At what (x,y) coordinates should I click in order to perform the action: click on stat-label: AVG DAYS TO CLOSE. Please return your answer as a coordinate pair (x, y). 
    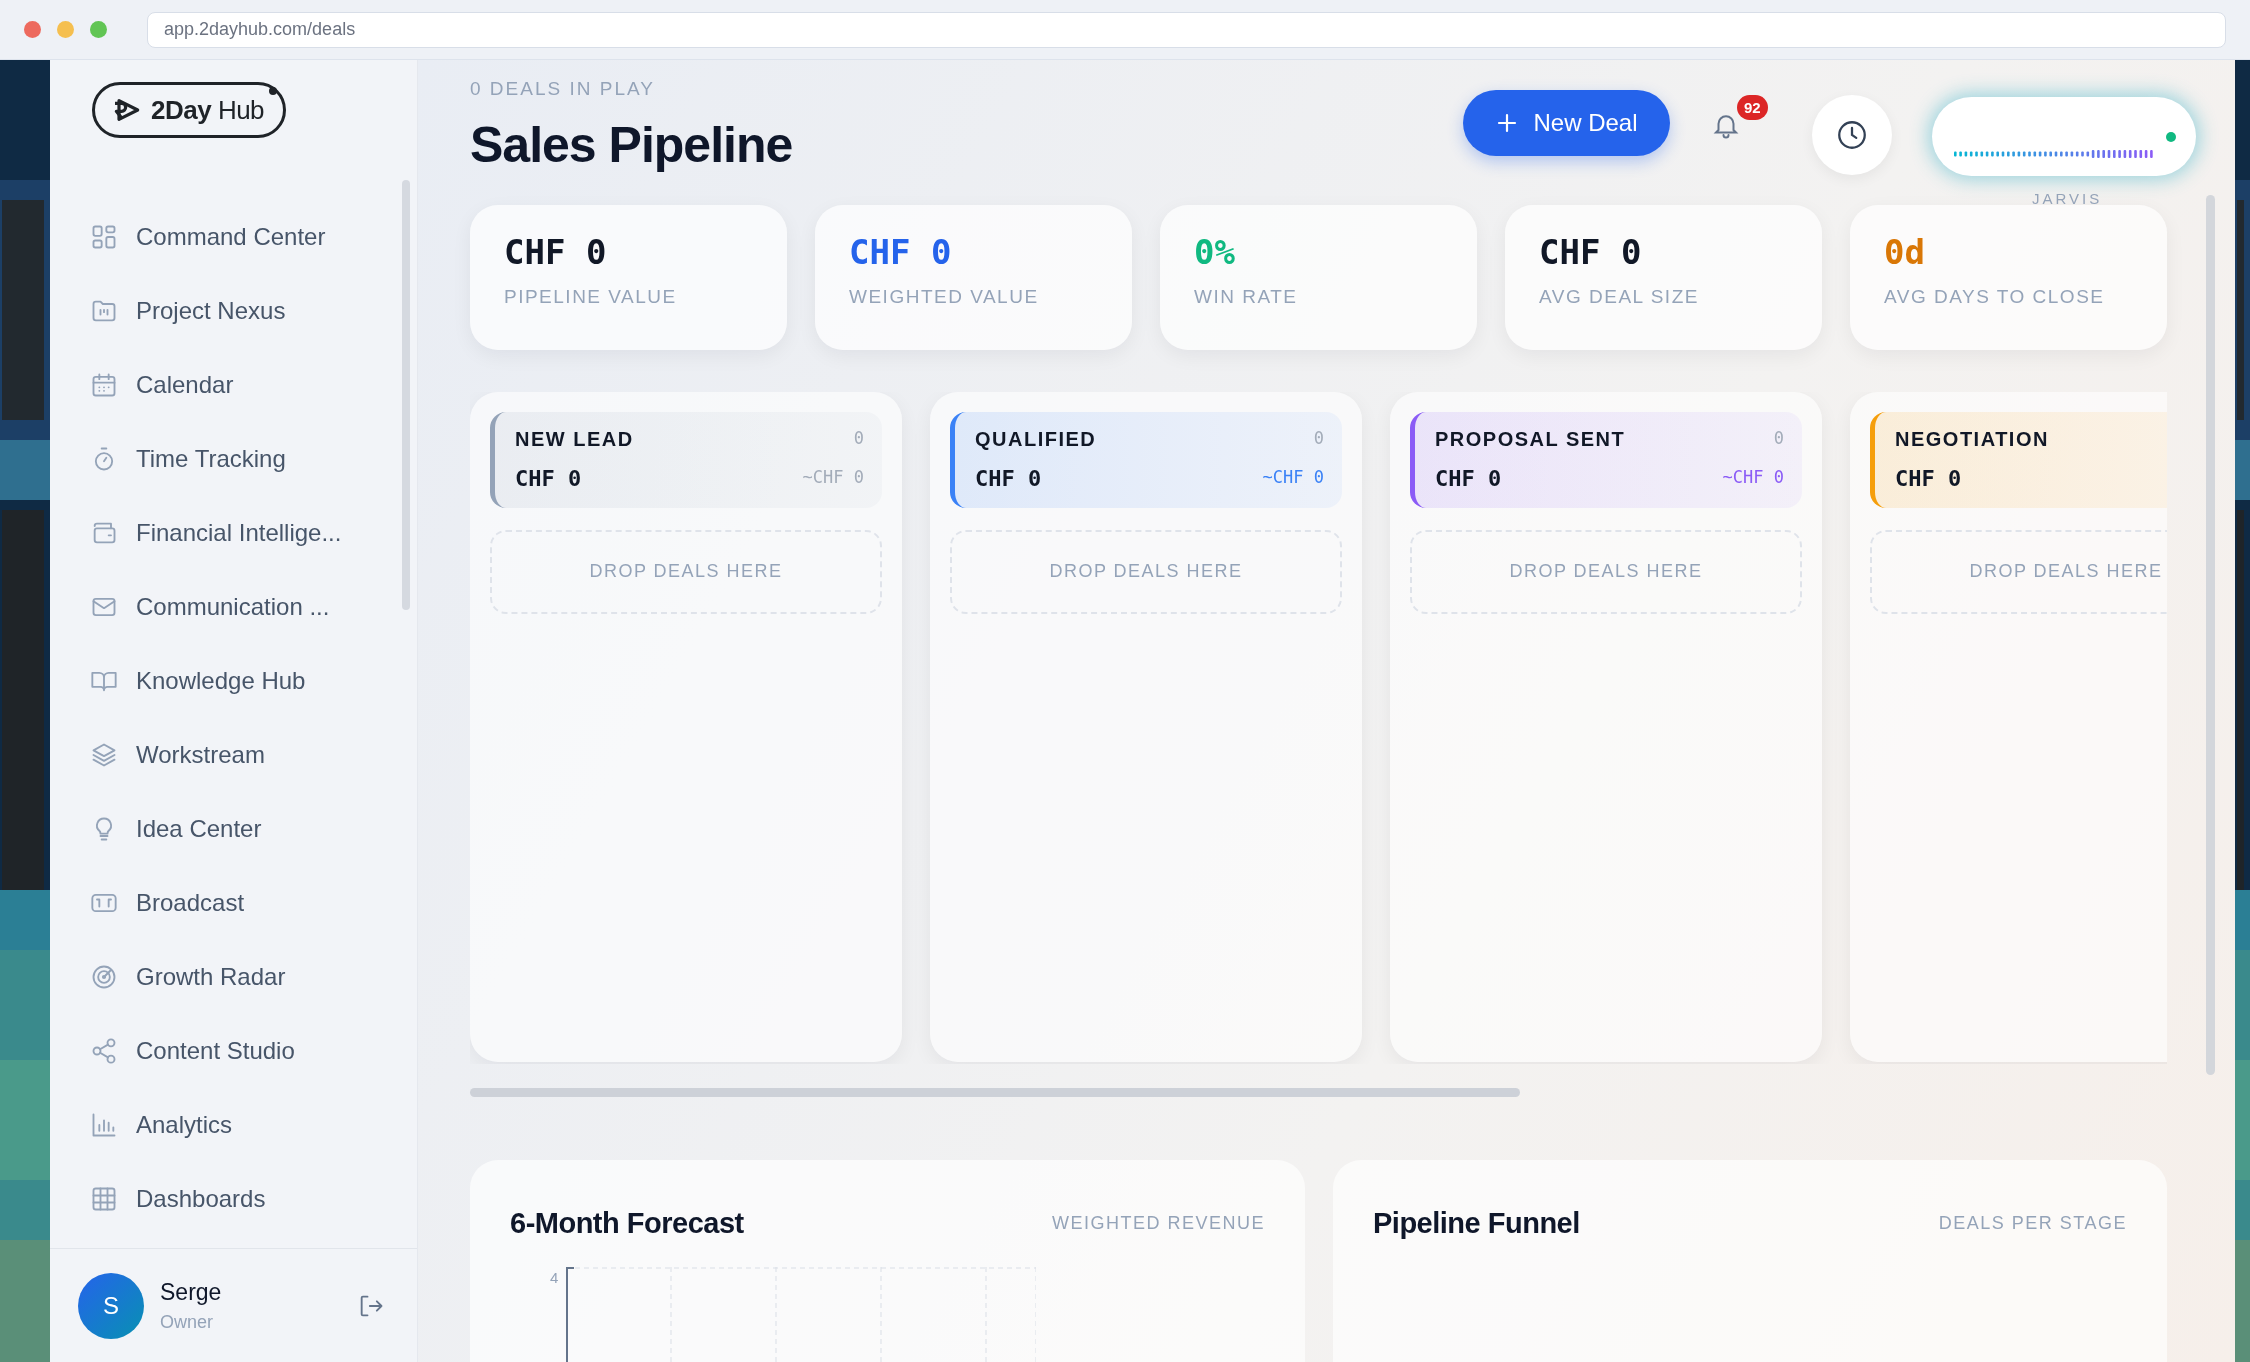
    Looking at the image, I should click on (1995, 296).